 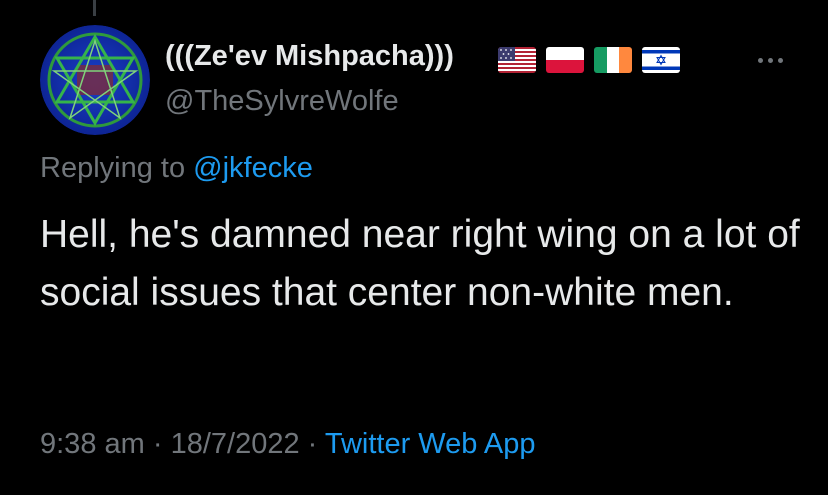 I want to click on tweet-time: 9:38 am, so click(x=92, y=444).